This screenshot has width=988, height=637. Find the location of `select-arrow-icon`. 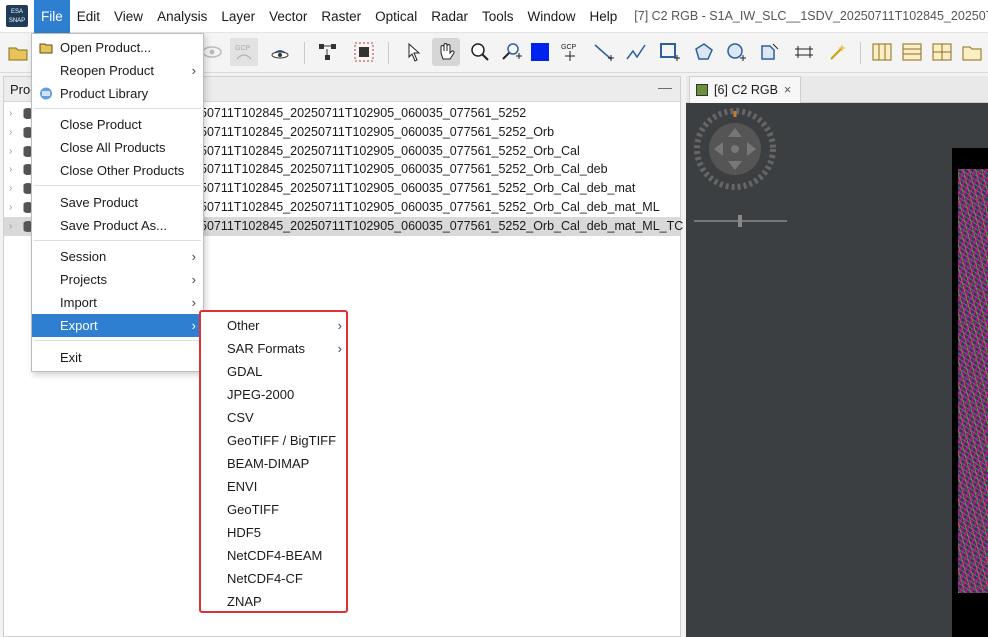

select-arrow-icon is located at coordinates (414, 52).